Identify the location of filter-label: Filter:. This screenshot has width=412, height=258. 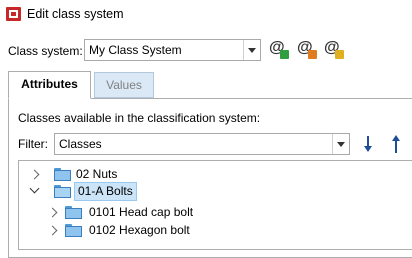
(33, 144).